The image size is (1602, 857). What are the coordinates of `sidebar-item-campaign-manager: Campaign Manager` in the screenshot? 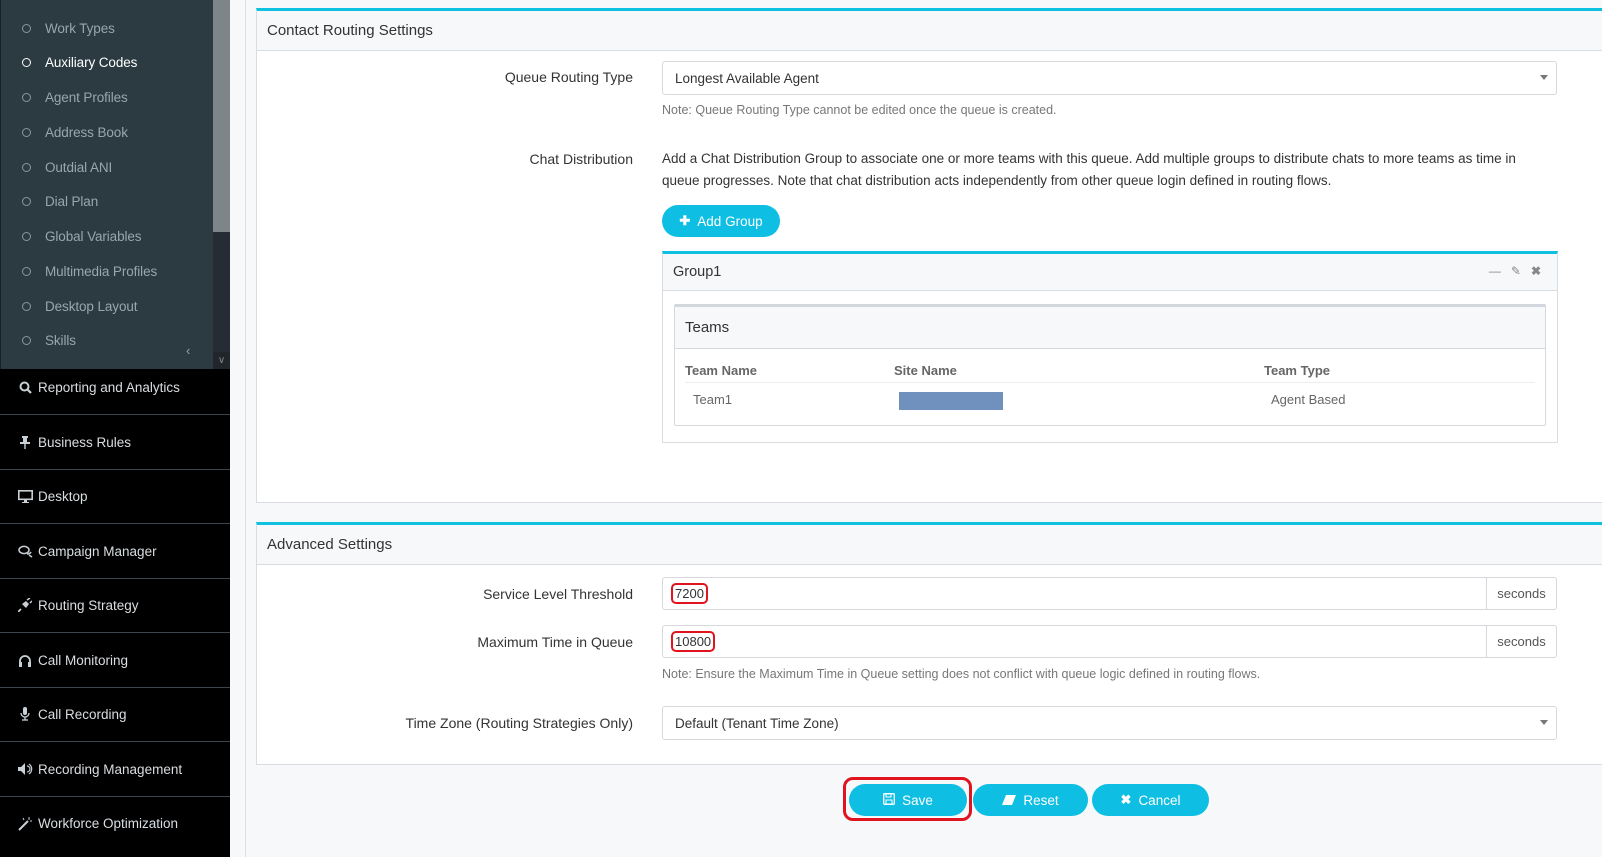 It's located at (115, 551).